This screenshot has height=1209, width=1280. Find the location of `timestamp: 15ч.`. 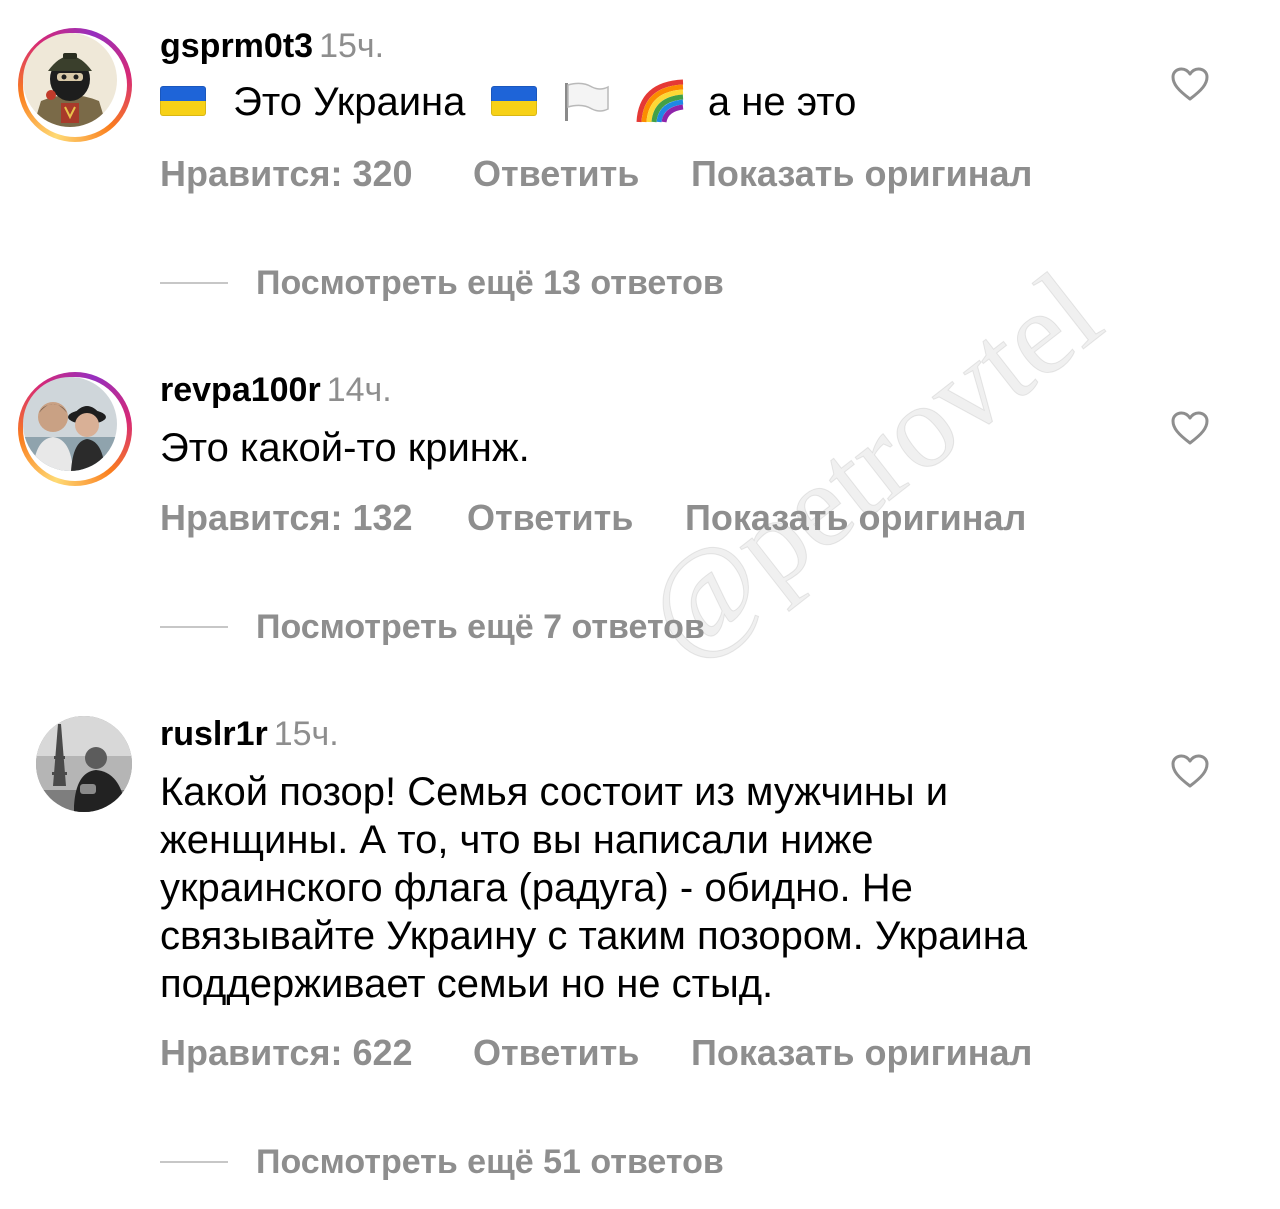

timestamp: 15ч. is located at coordinates (306, 734).